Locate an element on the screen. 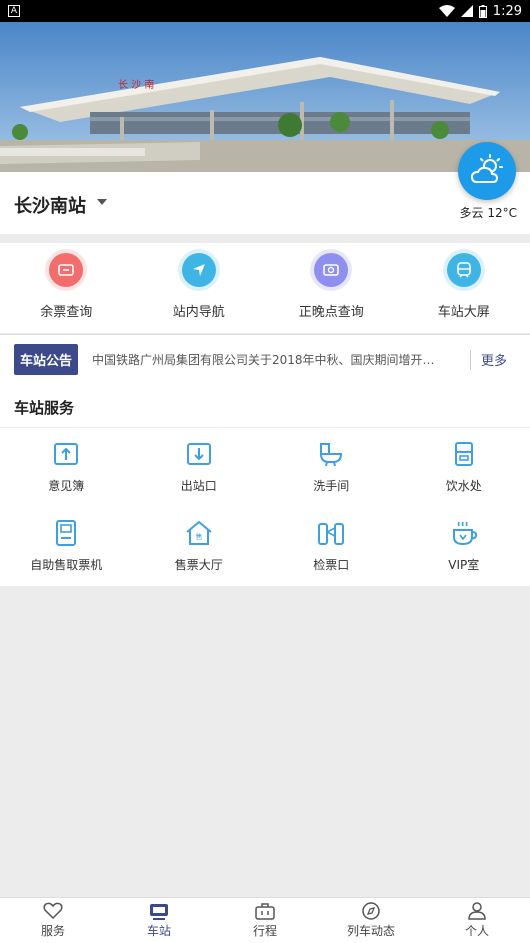 This screenshot has height=943, width=530. ticket-icon is located at coordinates (66, 270).